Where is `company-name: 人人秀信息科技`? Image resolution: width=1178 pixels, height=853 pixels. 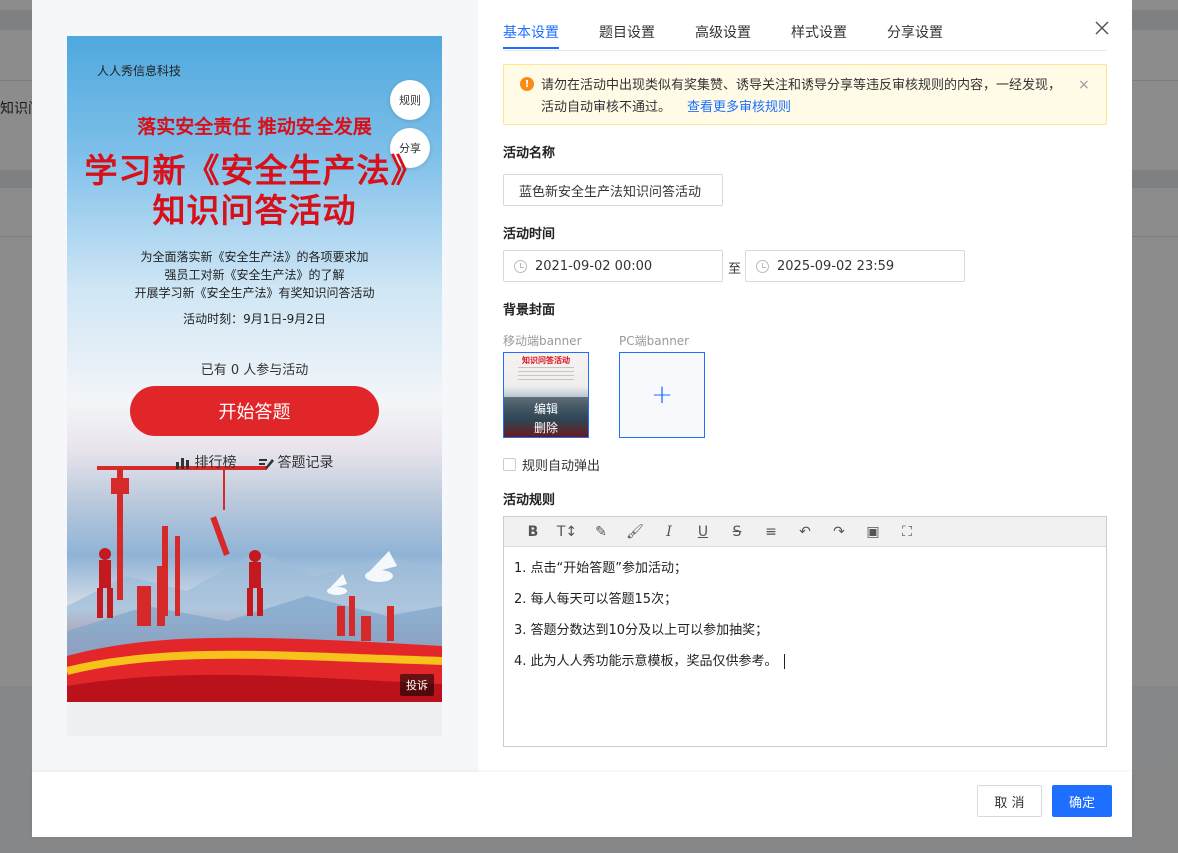
company-name: 人人秀信息科技 is located at coordinates (139, 71).